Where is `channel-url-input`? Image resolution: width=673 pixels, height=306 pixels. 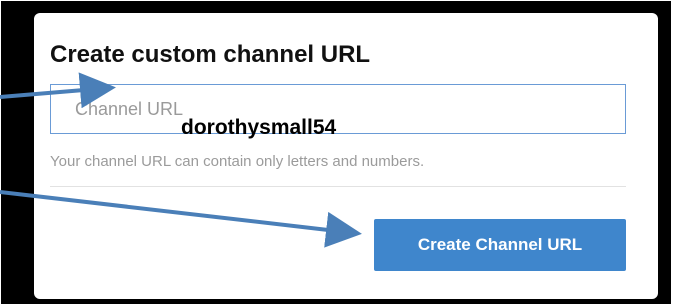
channel-url-input is located at coordinates (338, 109).